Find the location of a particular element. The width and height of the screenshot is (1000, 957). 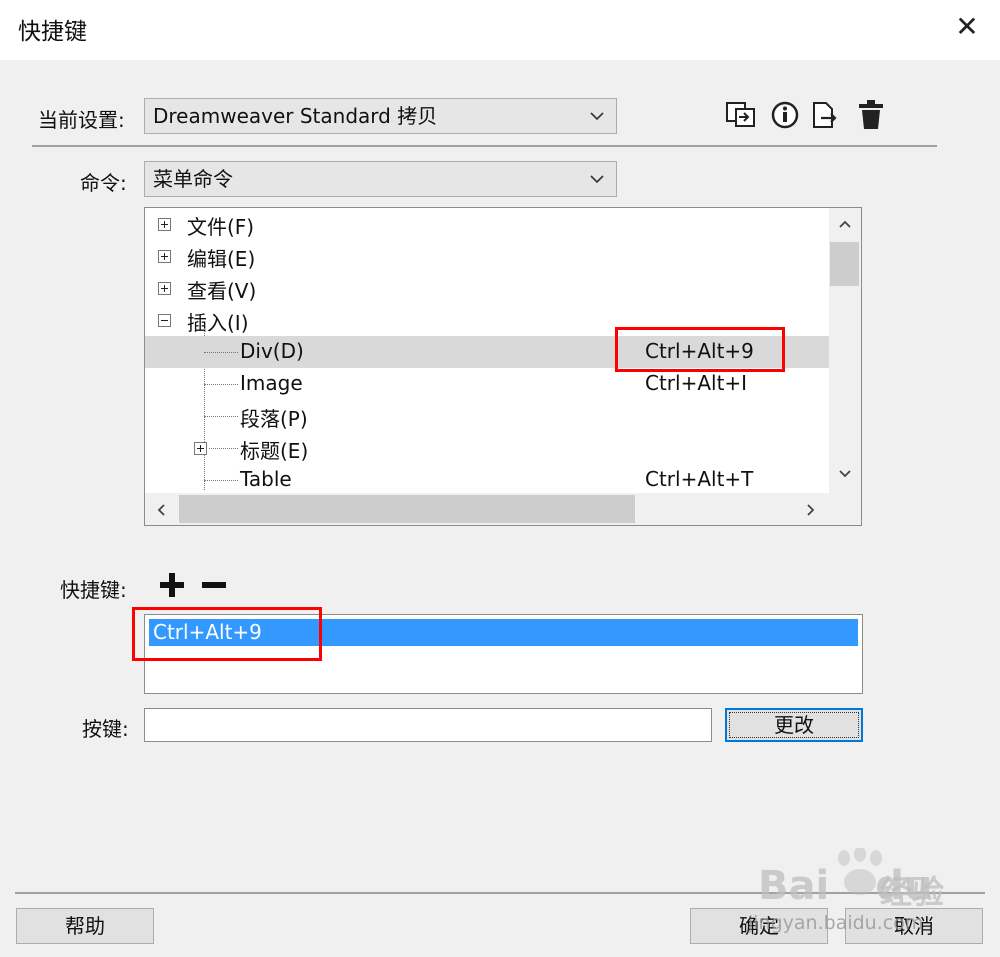

tree-item-label: 标题(E) is located at coordinates (274, 451).